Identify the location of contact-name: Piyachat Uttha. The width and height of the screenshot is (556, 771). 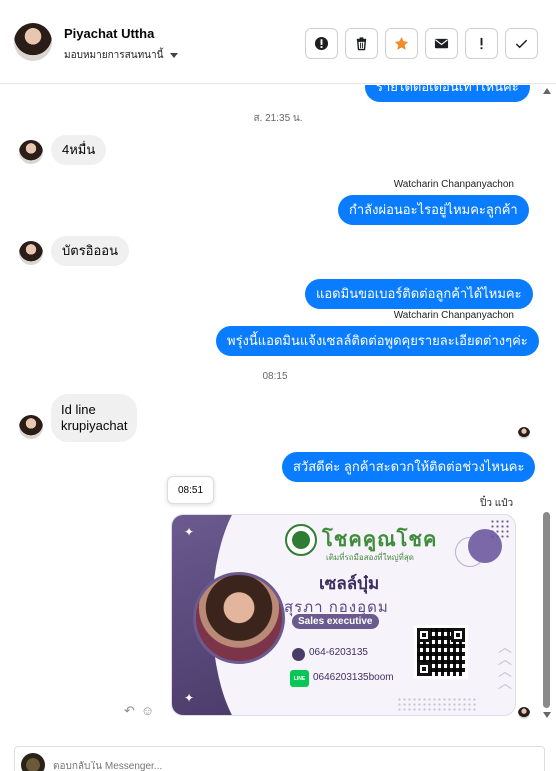
(109, 33).